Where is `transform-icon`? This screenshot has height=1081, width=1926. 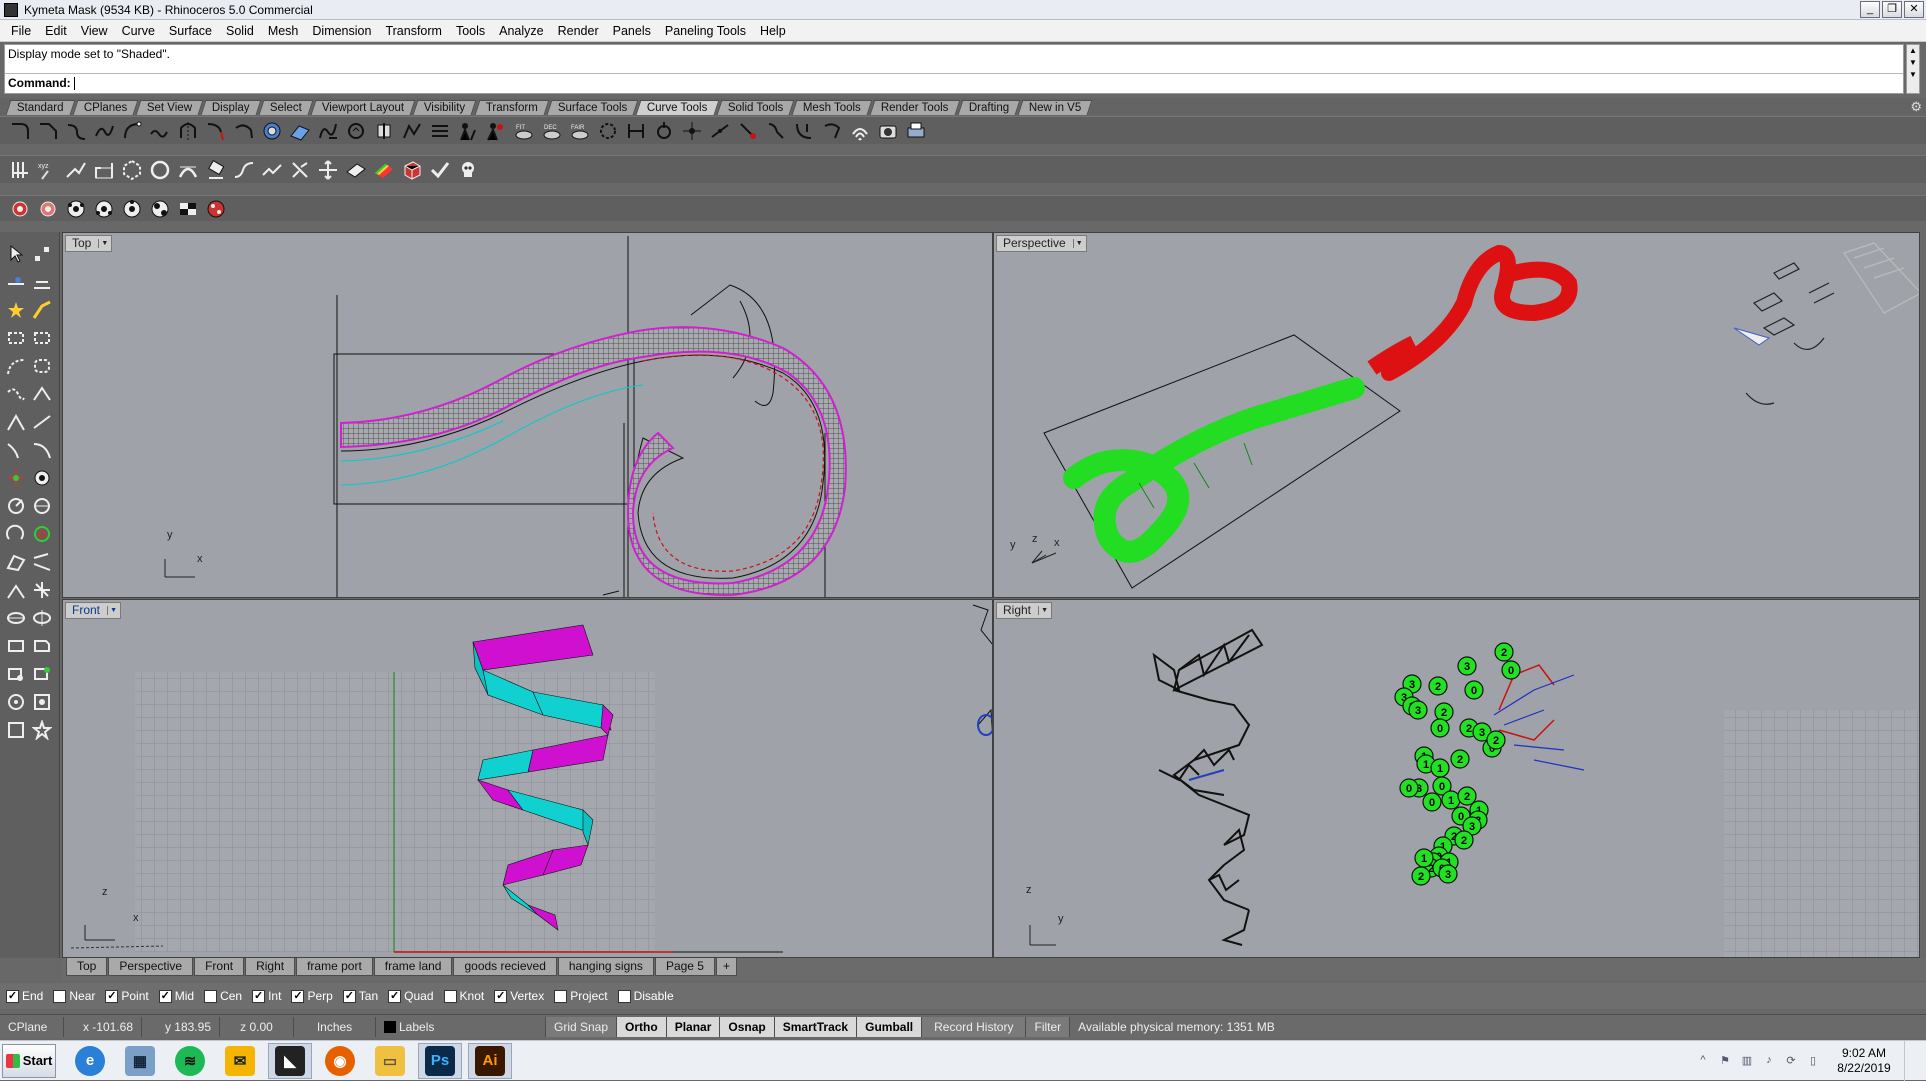
transform-icon is located at coordinates (42, 702).